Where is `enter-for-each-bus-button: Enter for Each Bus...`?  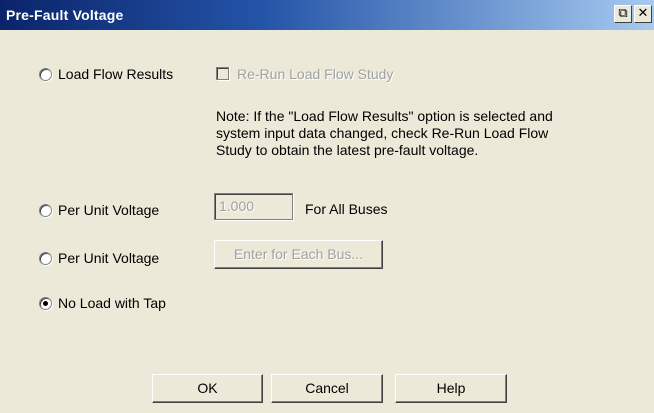
enter-for-each-bus-button: Enter for Each Bus... is located at coordinates (298, 254).